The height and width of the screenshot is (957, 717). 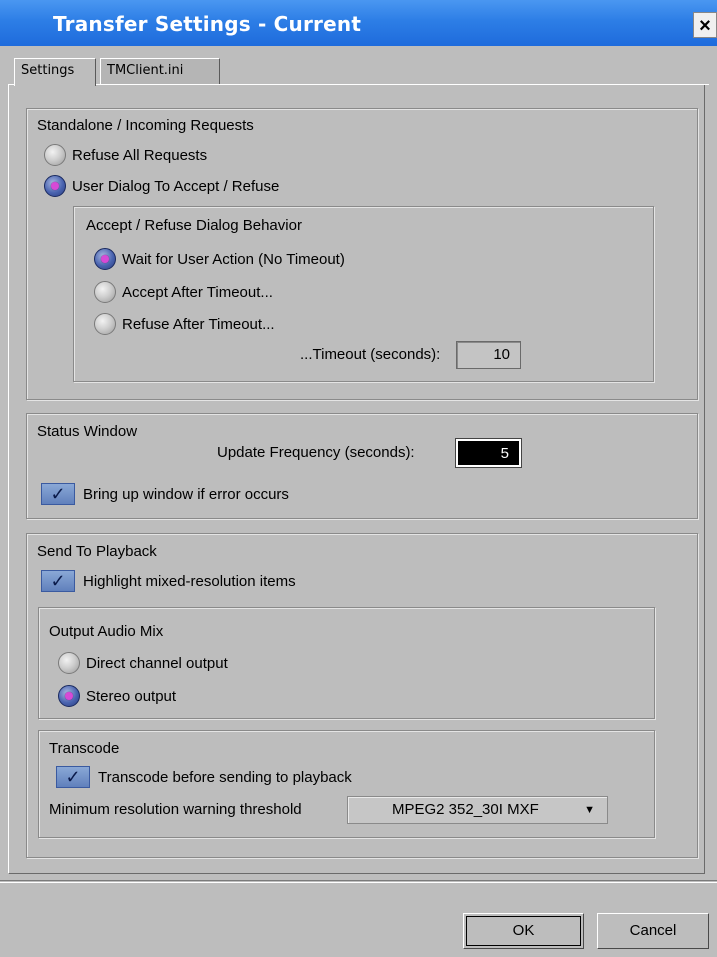 I want to click on bring-up-window-label: Bring up window if error occurs, so click(x=186, y=494).